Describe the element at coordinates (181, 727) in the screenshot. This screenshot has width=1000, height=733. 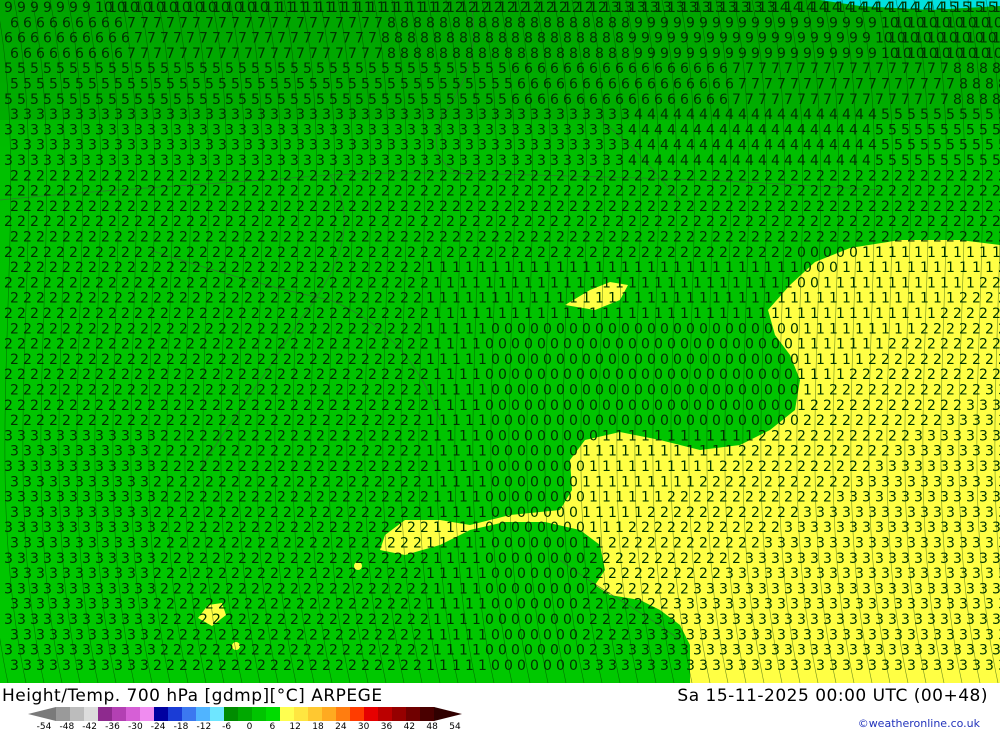
I see `legend-tick-label: -18` at that location.